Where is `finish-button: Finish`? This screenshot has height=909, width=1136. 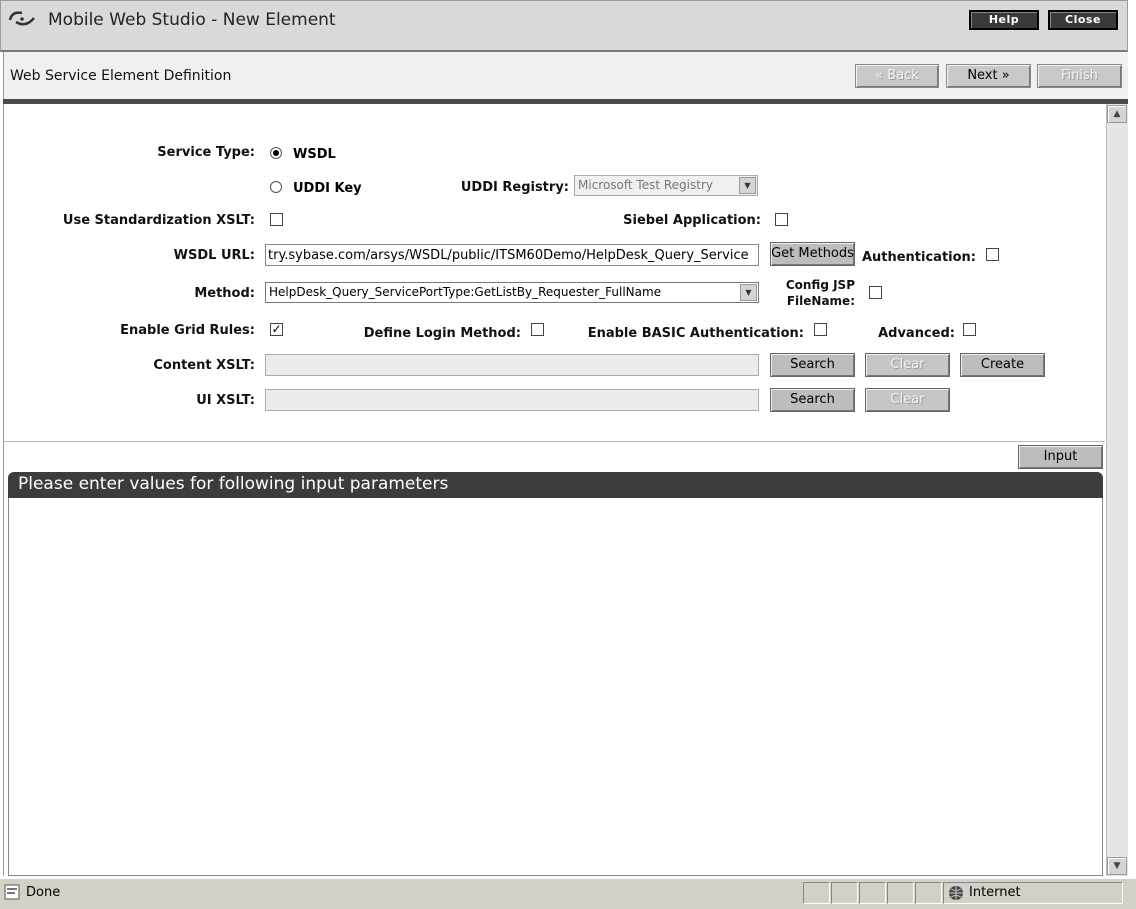
finish-button: Finish is located at coordinates (1079, 76).